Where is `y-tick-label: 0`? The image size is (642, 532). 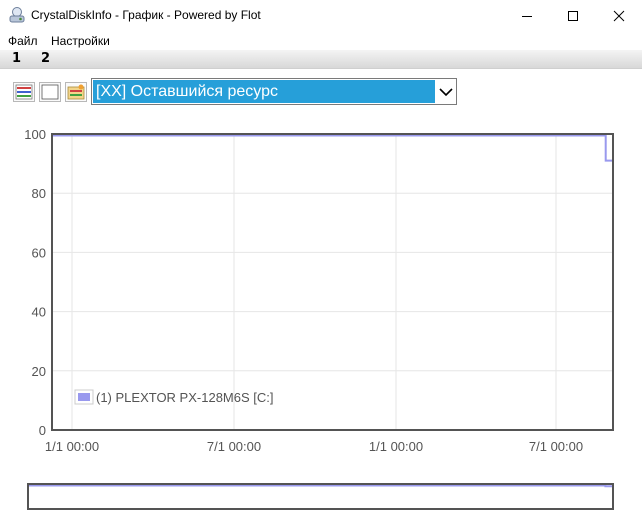
y-tick-label: 0 is located at coordinates (42, 430).